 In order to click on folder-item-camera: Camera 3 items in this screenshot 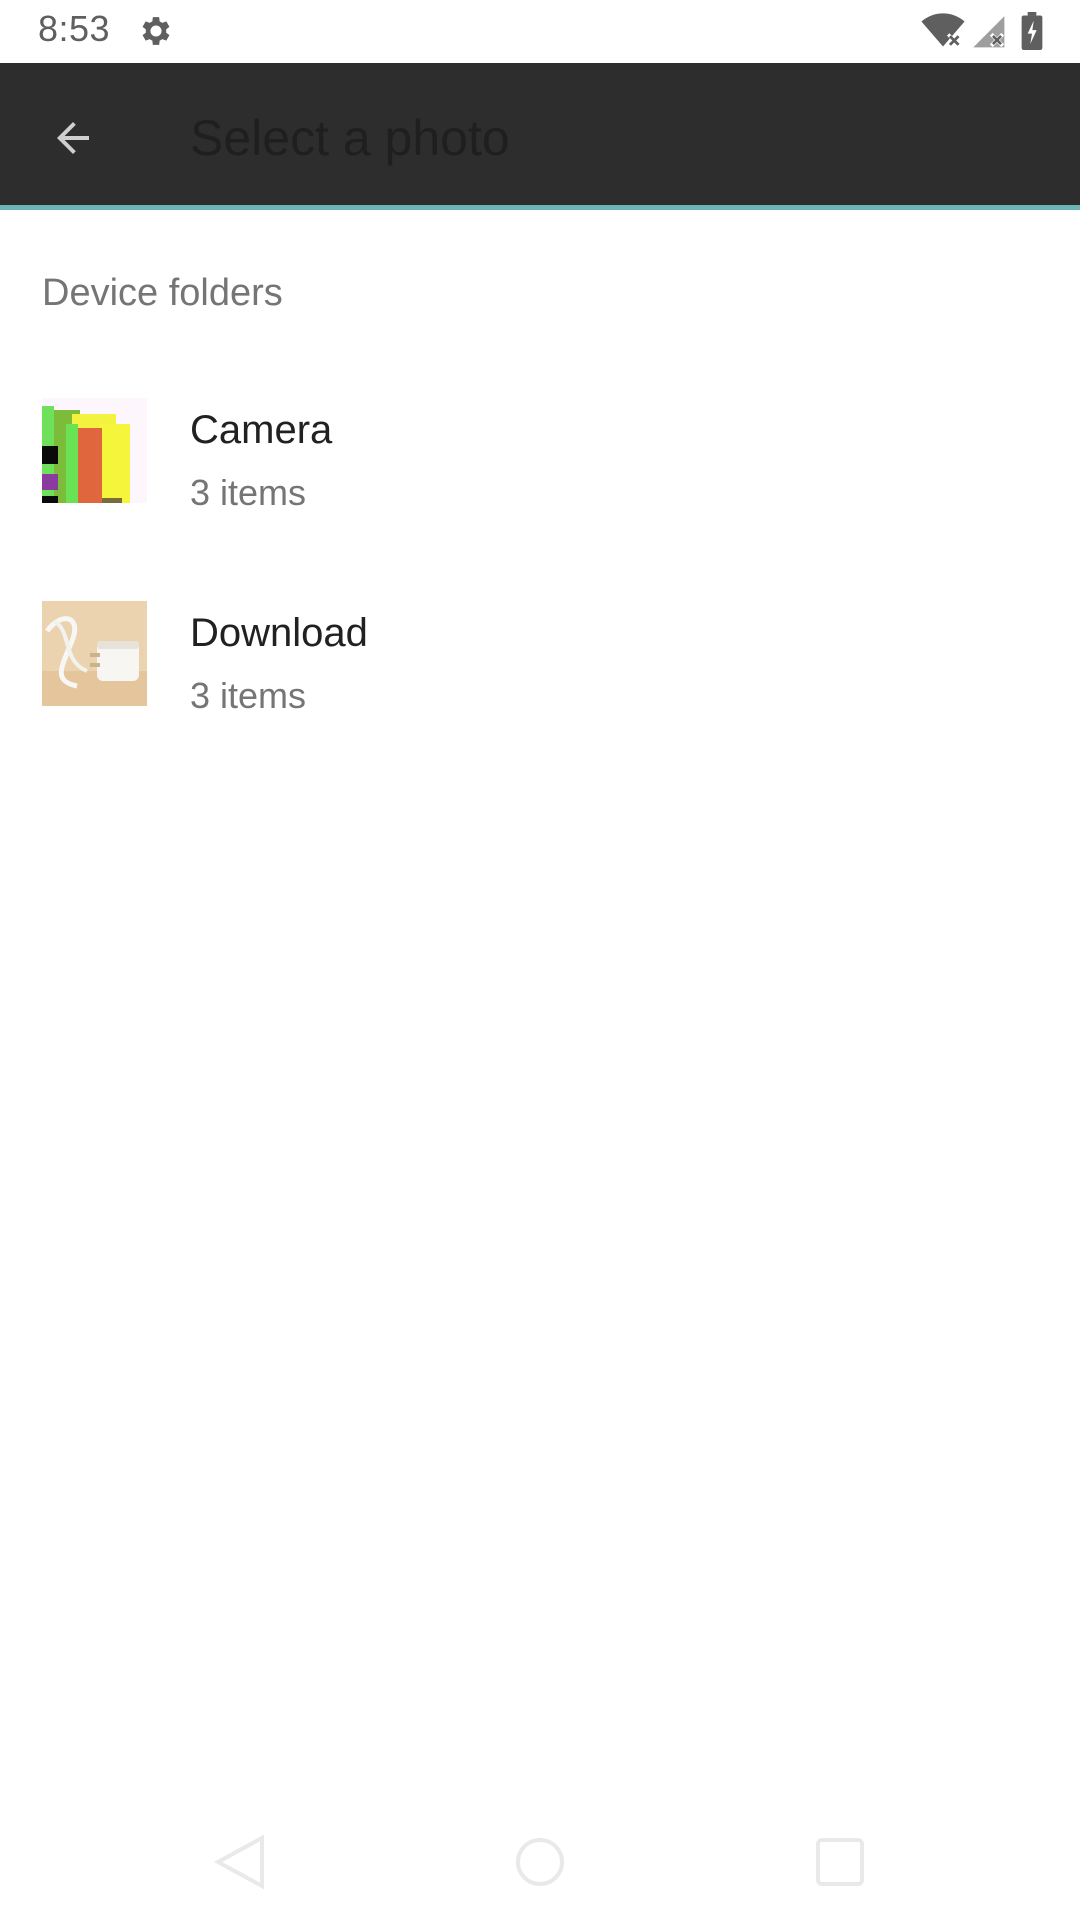, I will do `click(540, 475)`.